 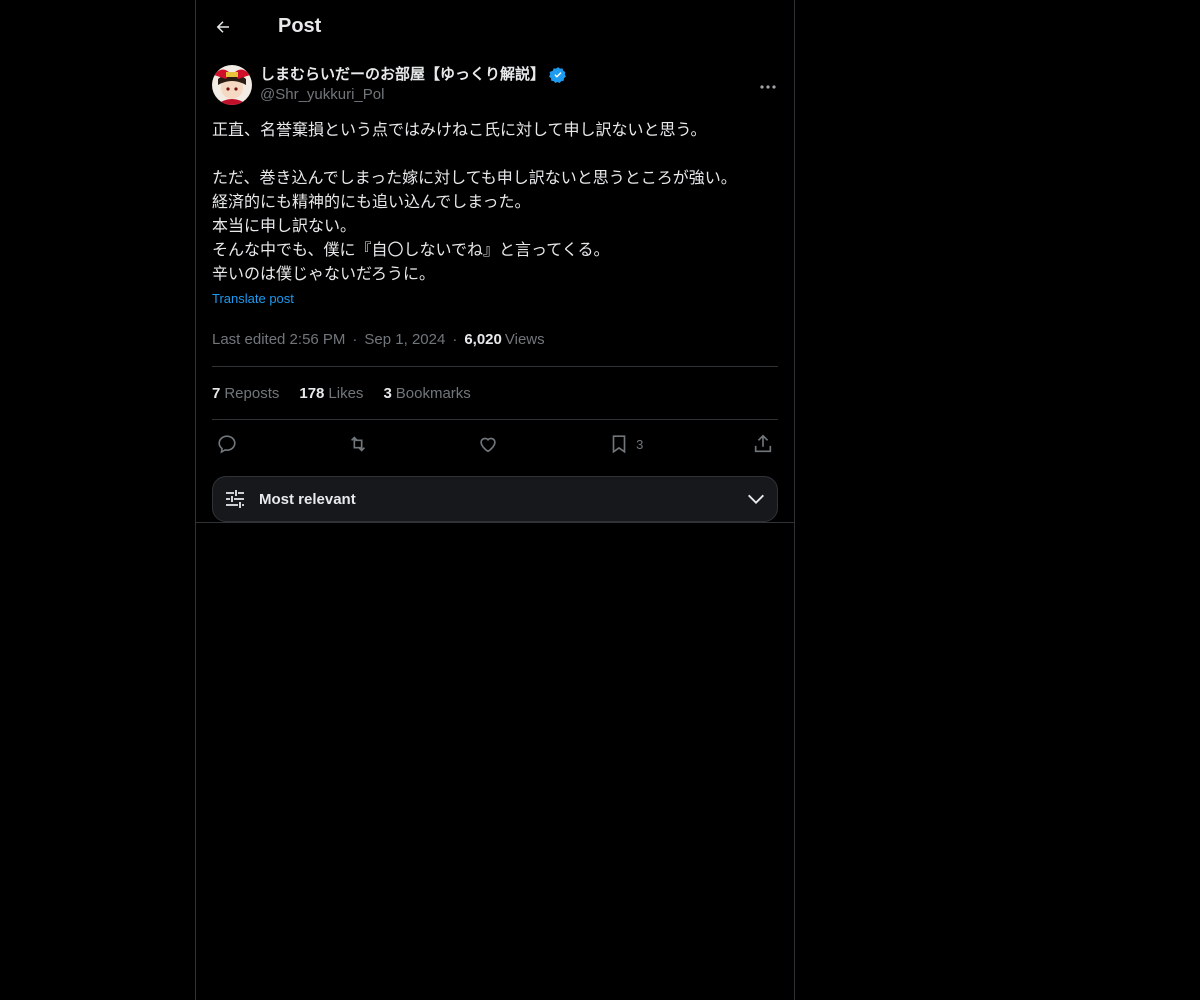 What do you see at coordinates (413, 95) in the screenshot?
I see `author-handle: @Shr_yukkuri_Pol` at bounding box center [413, 95].